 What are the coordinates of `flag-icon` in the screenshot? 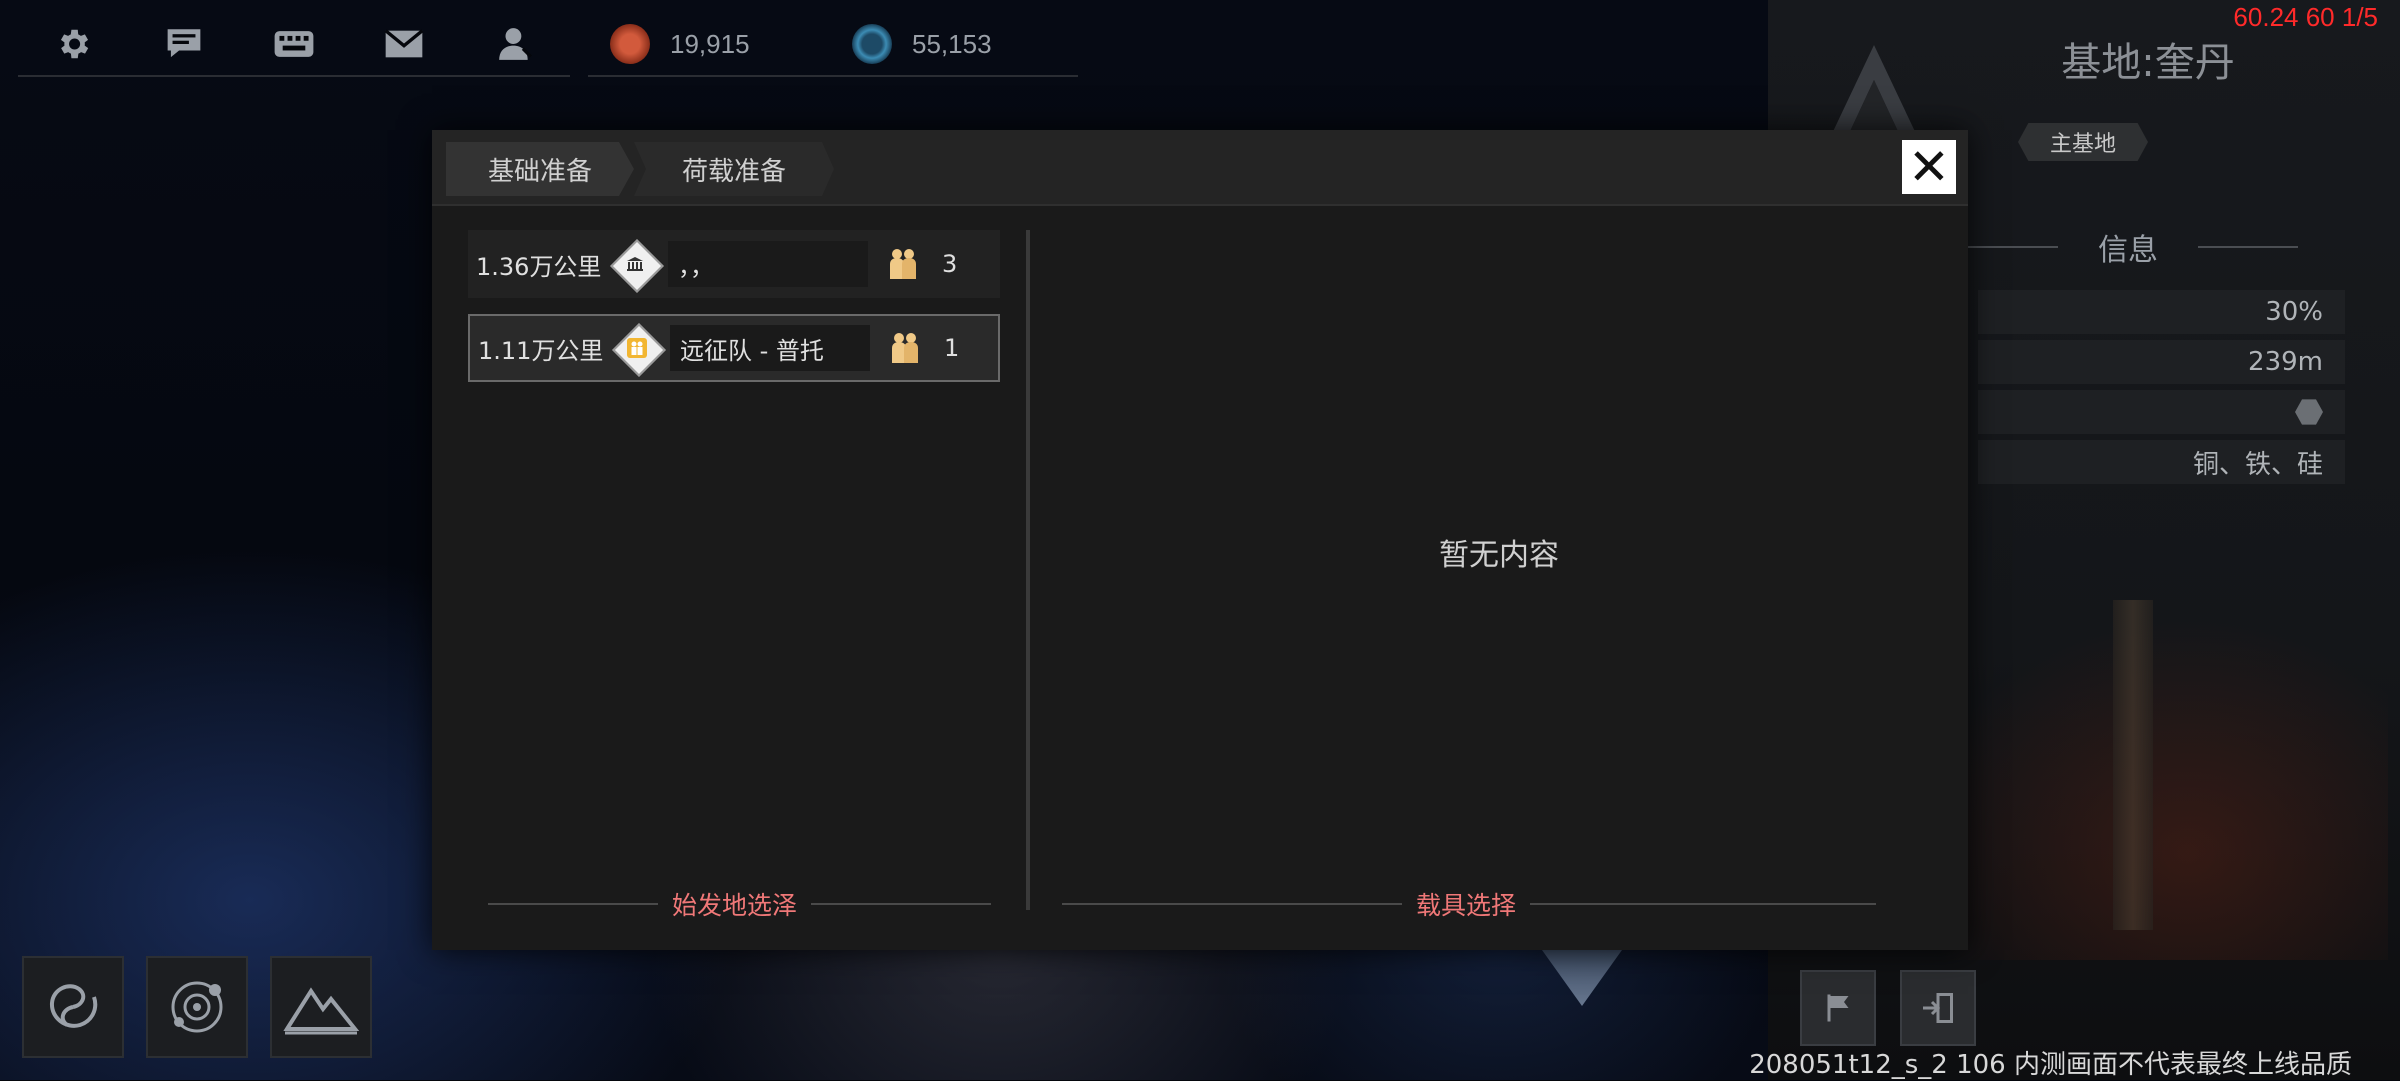 It's located at (1838, 1008).